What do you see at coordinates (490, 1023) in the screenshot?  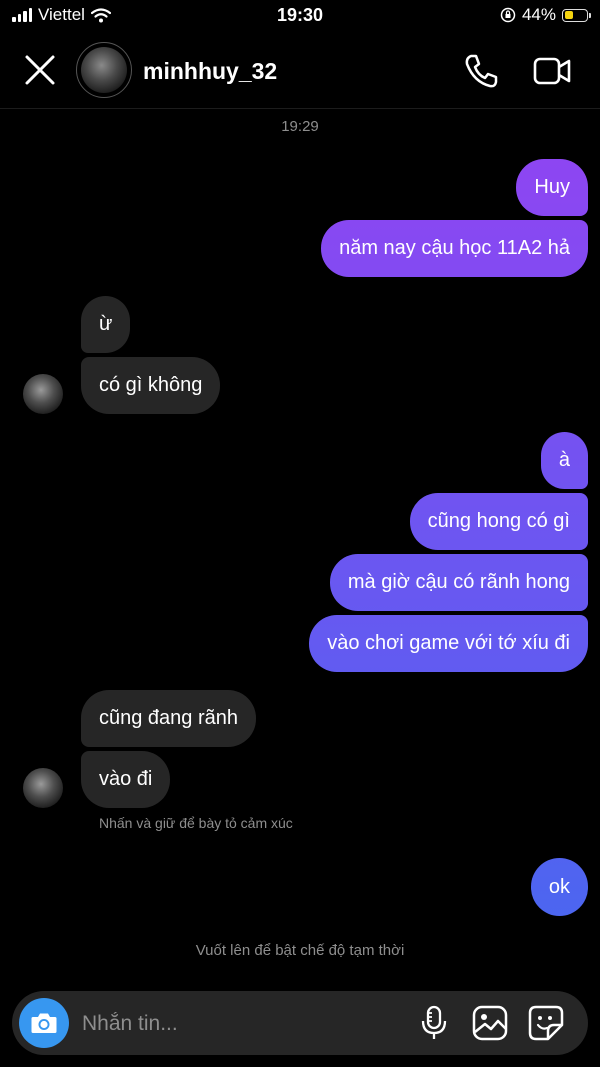 I see `gallery-icon` at bounding box center [490, 1023].